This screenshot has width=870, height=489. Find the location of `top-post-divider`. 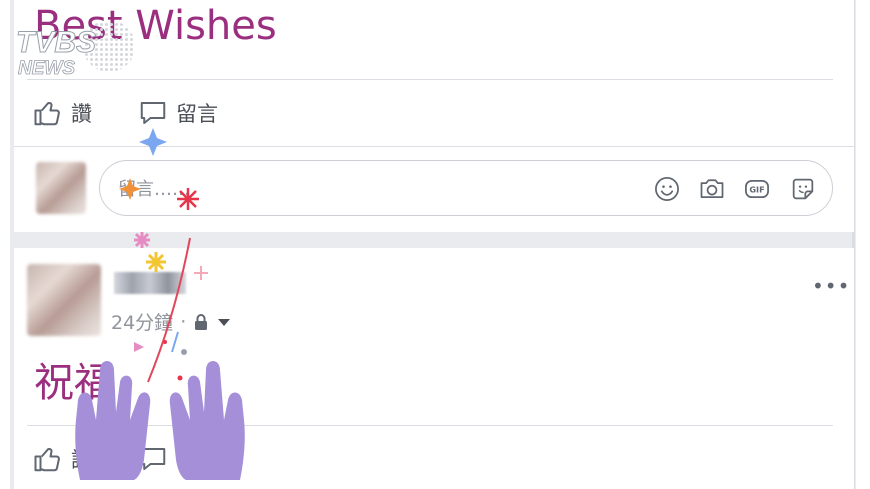

top-post-divider is located at coordinates (430, 79).